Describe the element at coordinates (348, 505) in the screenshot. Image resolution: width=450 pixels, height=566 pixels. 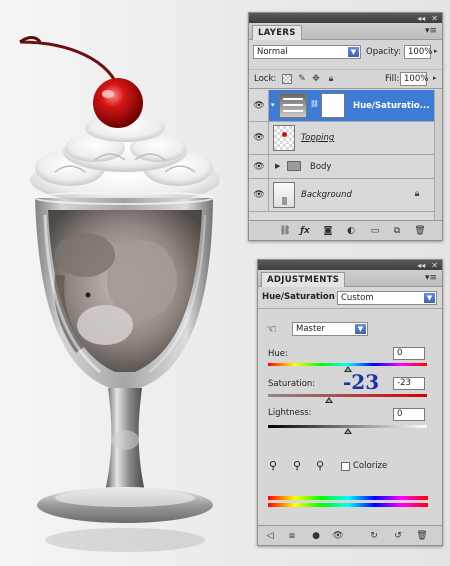
I see `output-color-bar` at that location.